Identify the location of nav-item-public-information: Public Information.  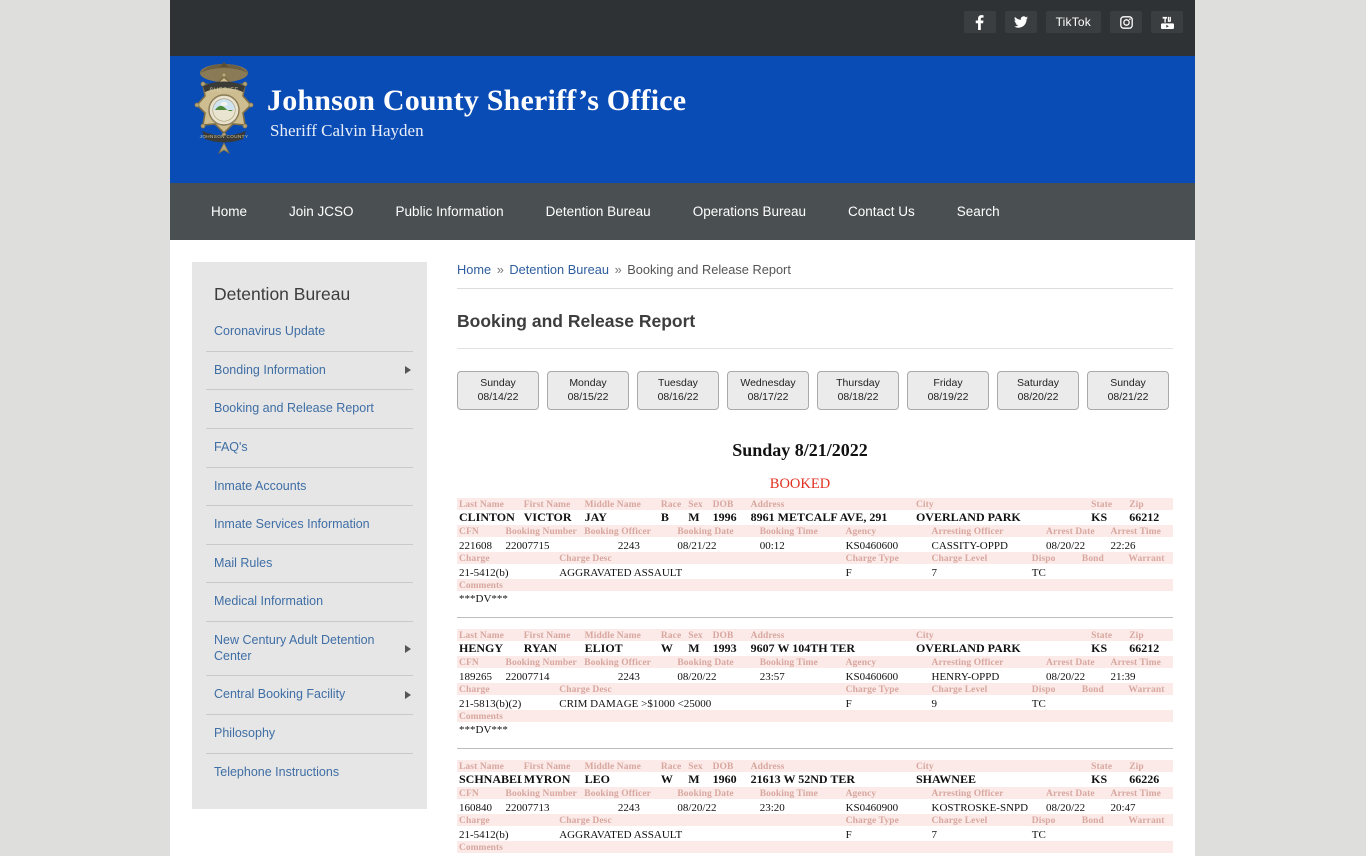
(450, 211).